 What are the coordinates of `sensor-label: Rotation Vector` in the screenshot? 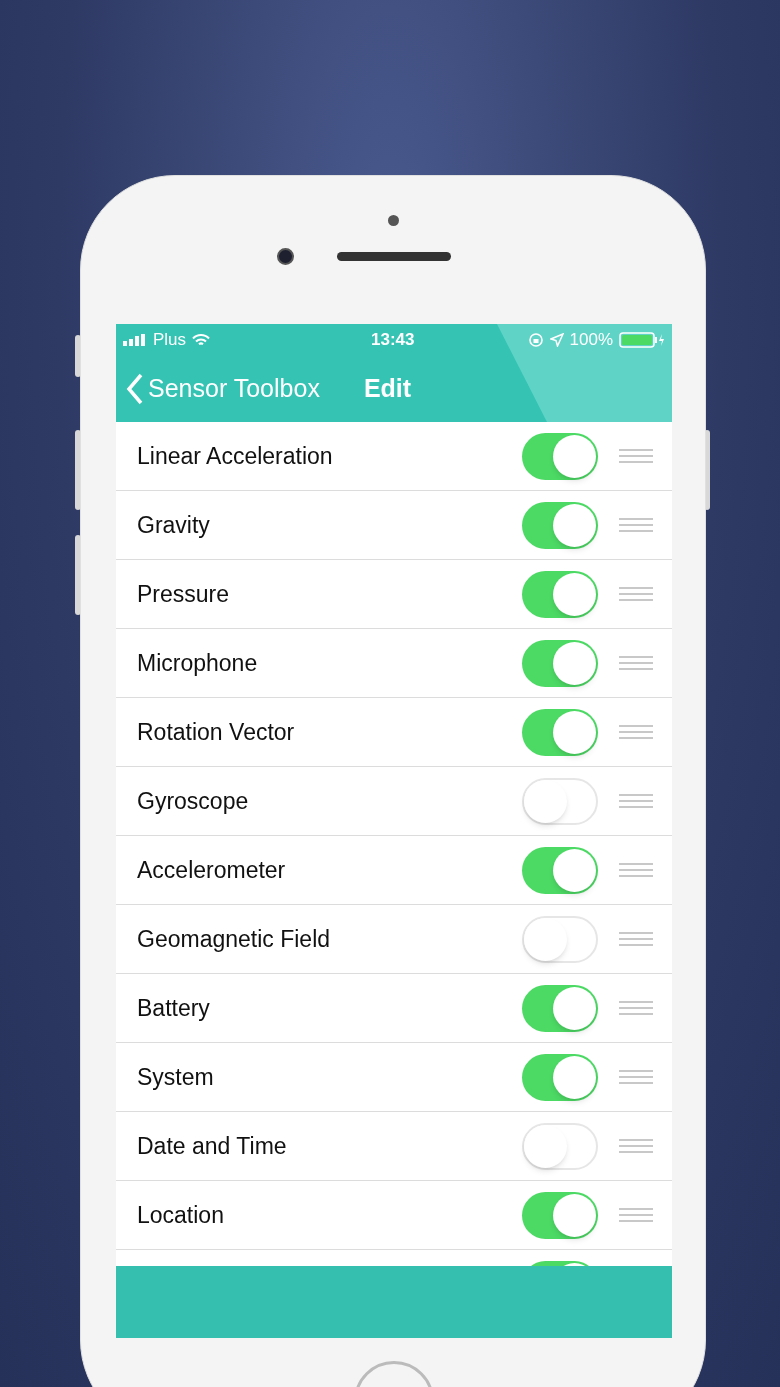 It's located at (216, 732).